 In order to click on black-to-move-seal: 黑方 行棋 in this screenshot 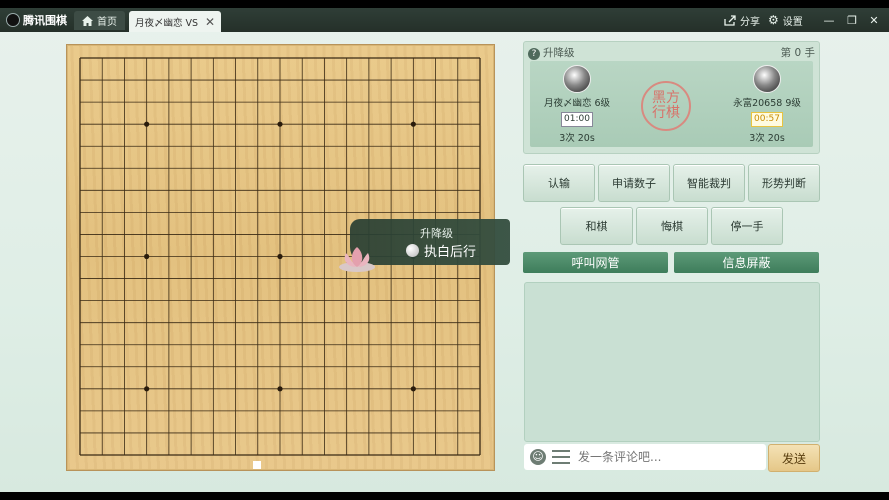, I will do `click(666, 106)`.